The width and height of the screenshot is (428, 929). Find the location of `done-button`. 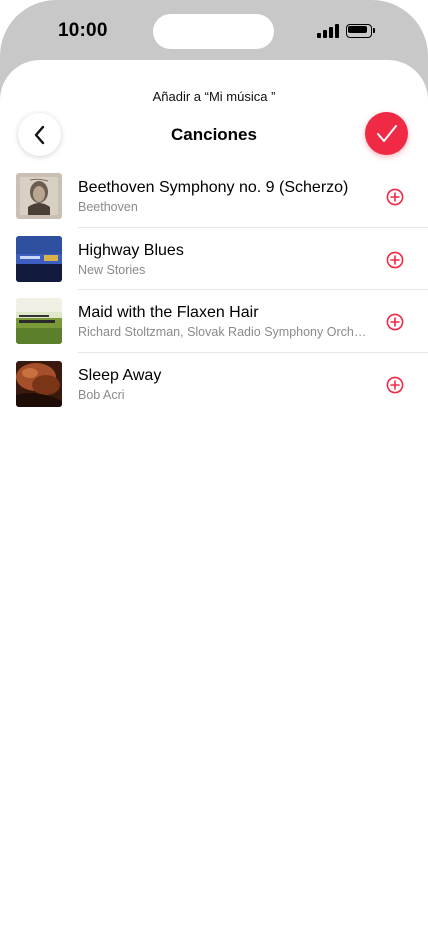

done-button is located at coordinates (386, 133).